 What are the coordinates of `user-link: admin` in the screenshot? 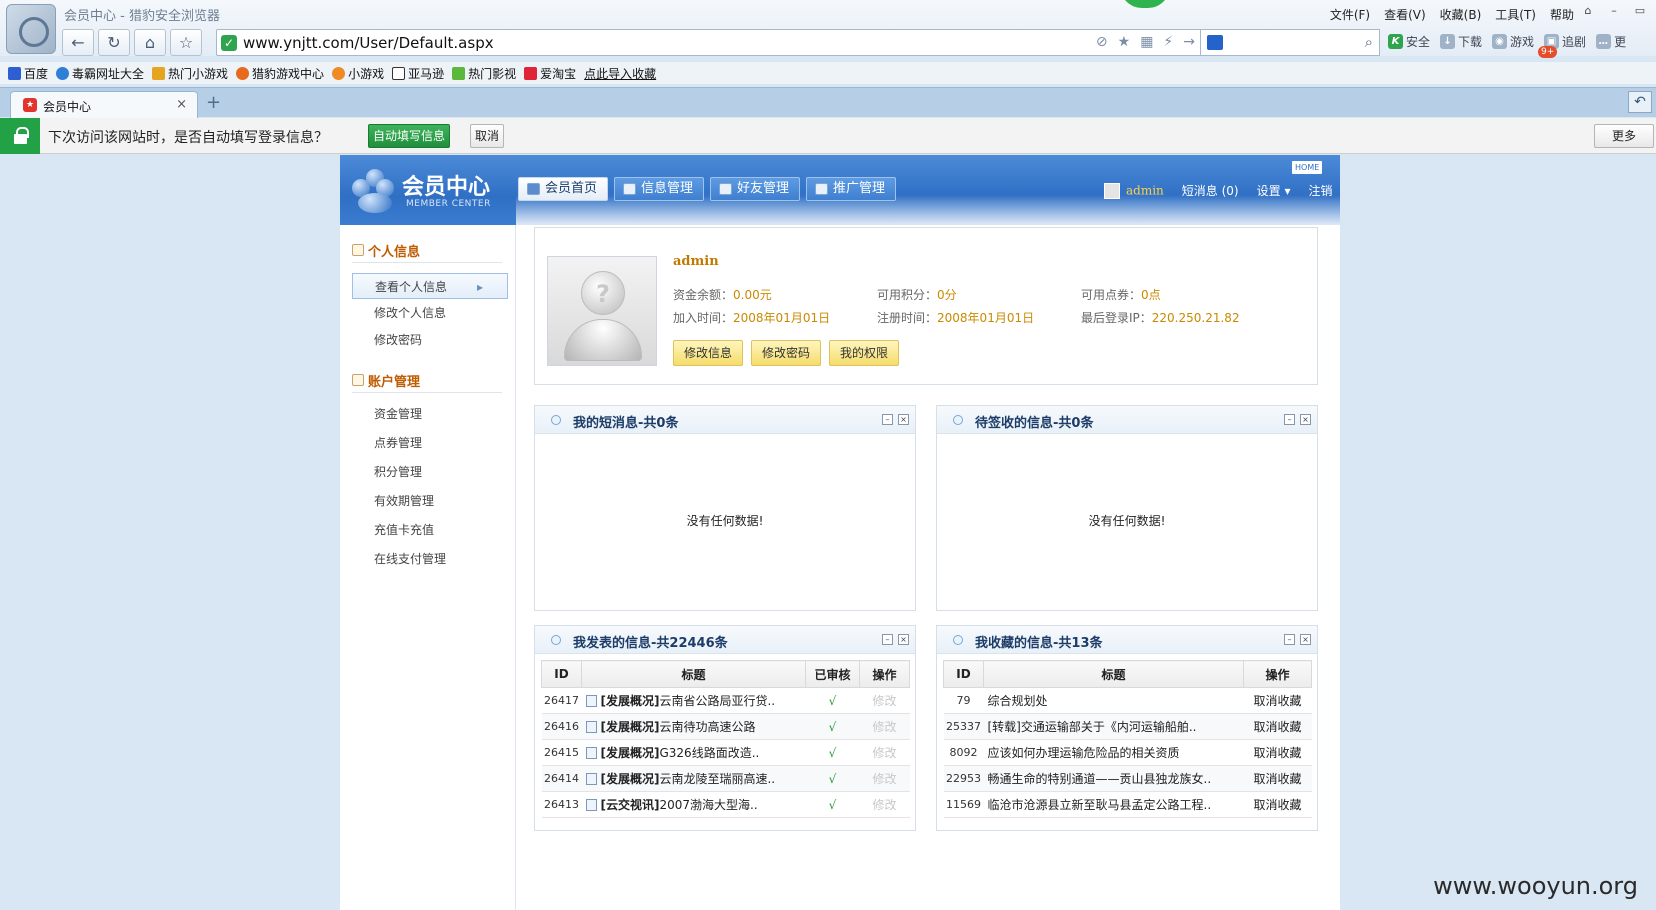 It's located at (1134, 190).